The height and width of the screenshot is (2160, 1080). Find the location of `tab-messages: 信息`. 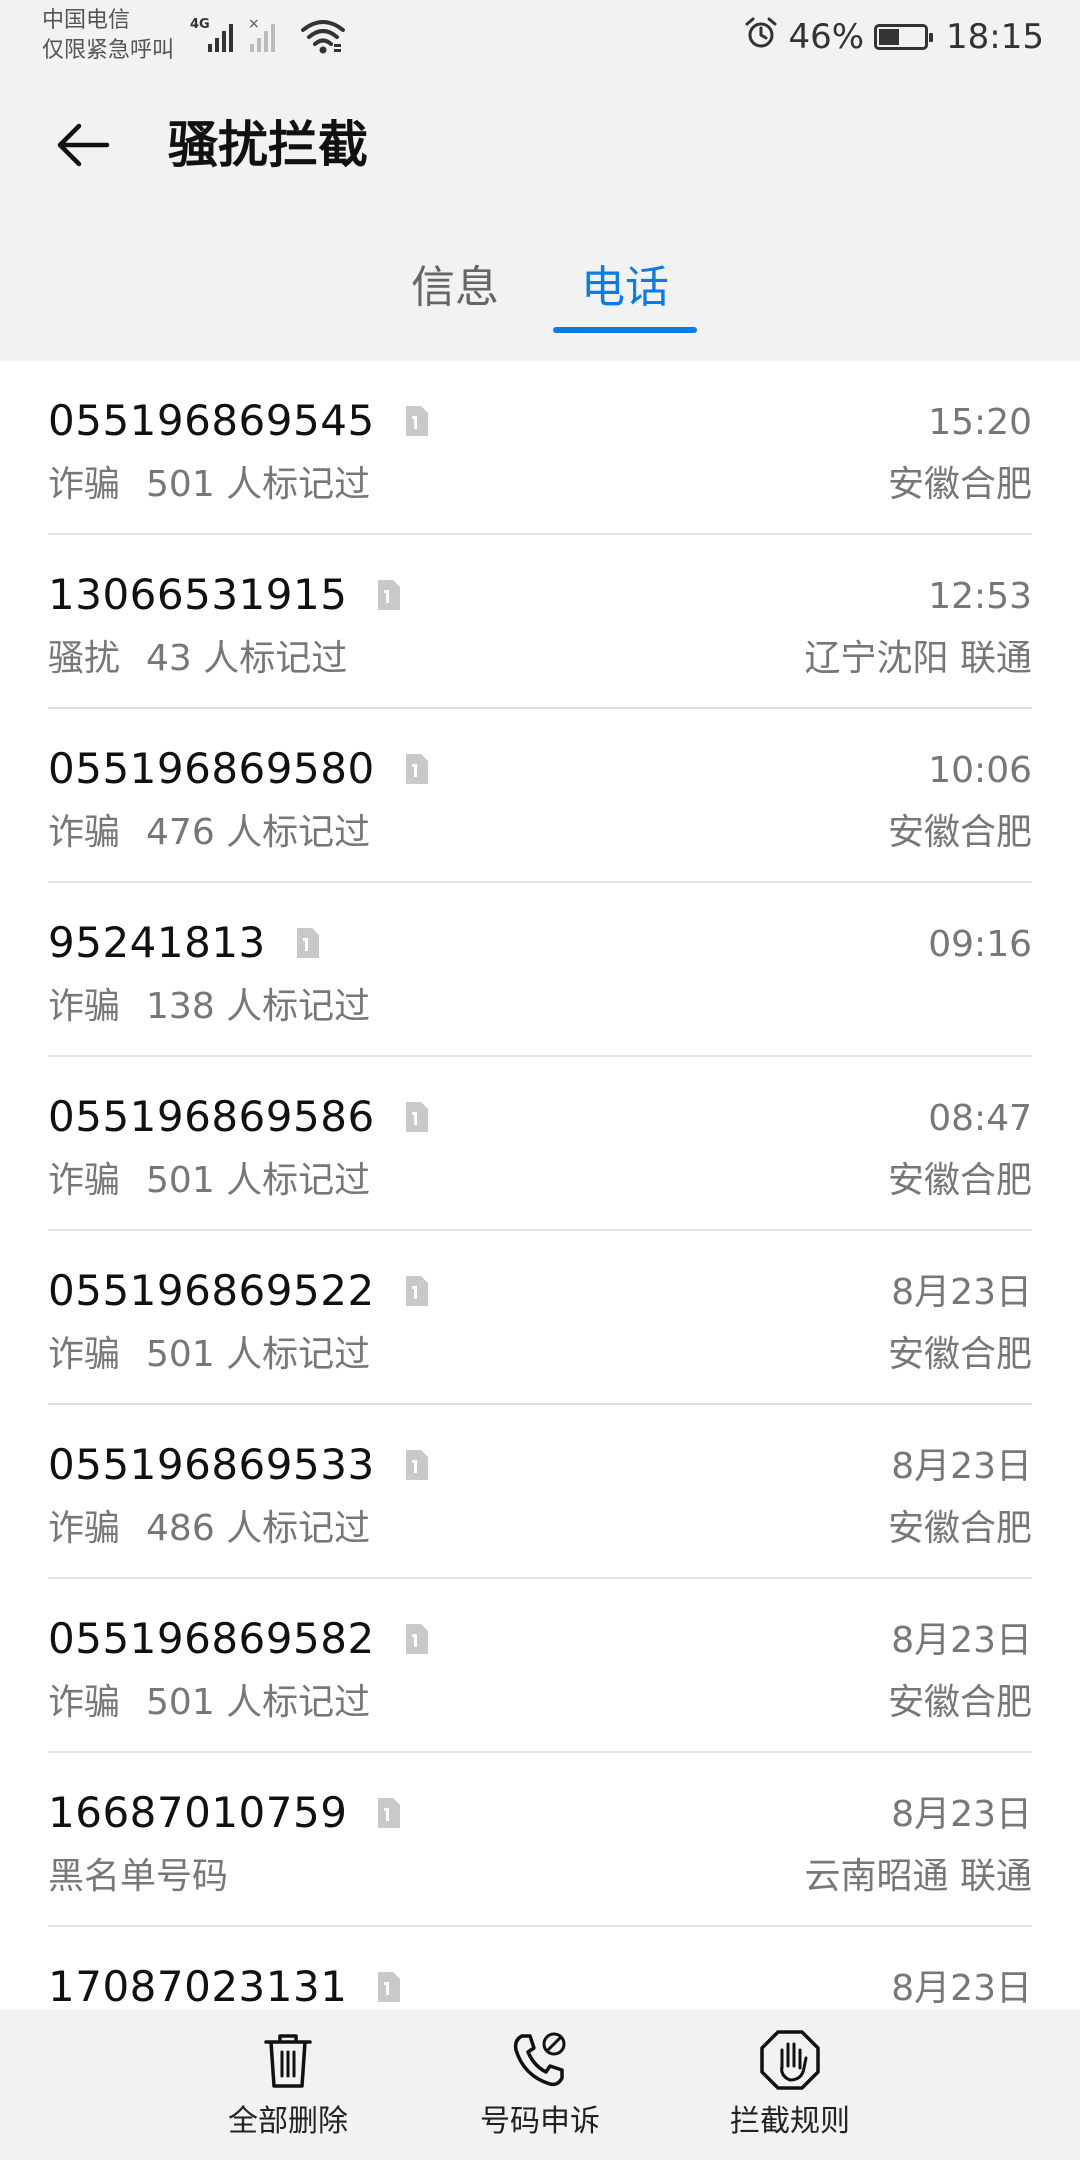

tab-messages: 信息 is located at coordinates (455, 293).